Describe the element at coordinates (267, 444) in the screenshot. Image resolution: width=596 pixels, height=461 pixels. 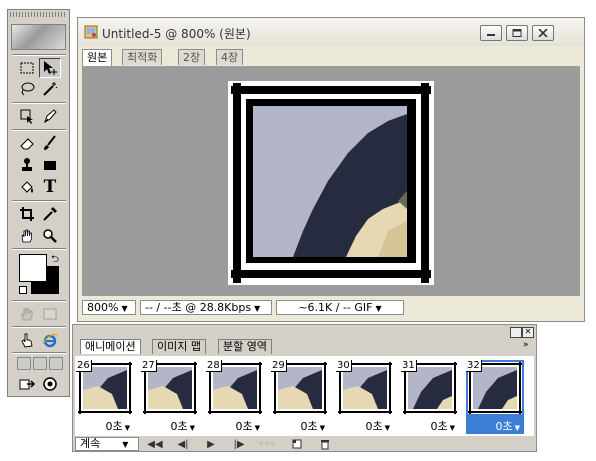
I see `tween-button: ◦◦◦` at that location.